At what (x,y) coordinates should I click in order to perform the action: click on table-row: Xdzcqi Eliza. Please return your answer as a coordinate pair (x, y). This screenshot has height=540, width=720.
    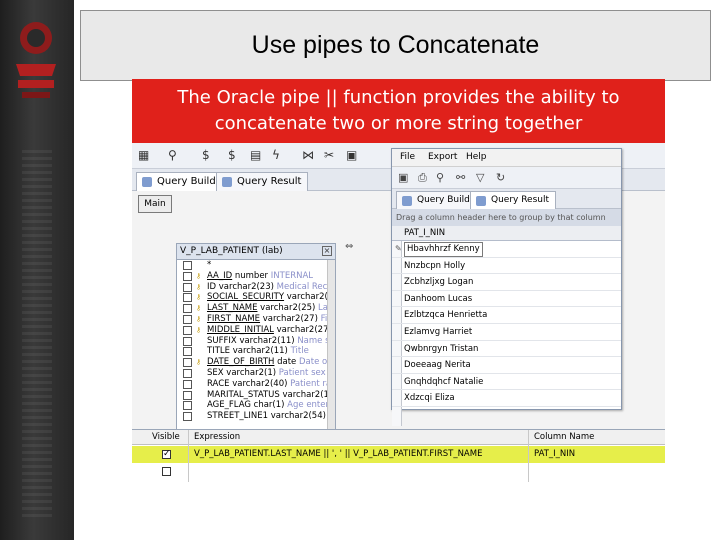
    Looking at the image, I should click on (506, 398).